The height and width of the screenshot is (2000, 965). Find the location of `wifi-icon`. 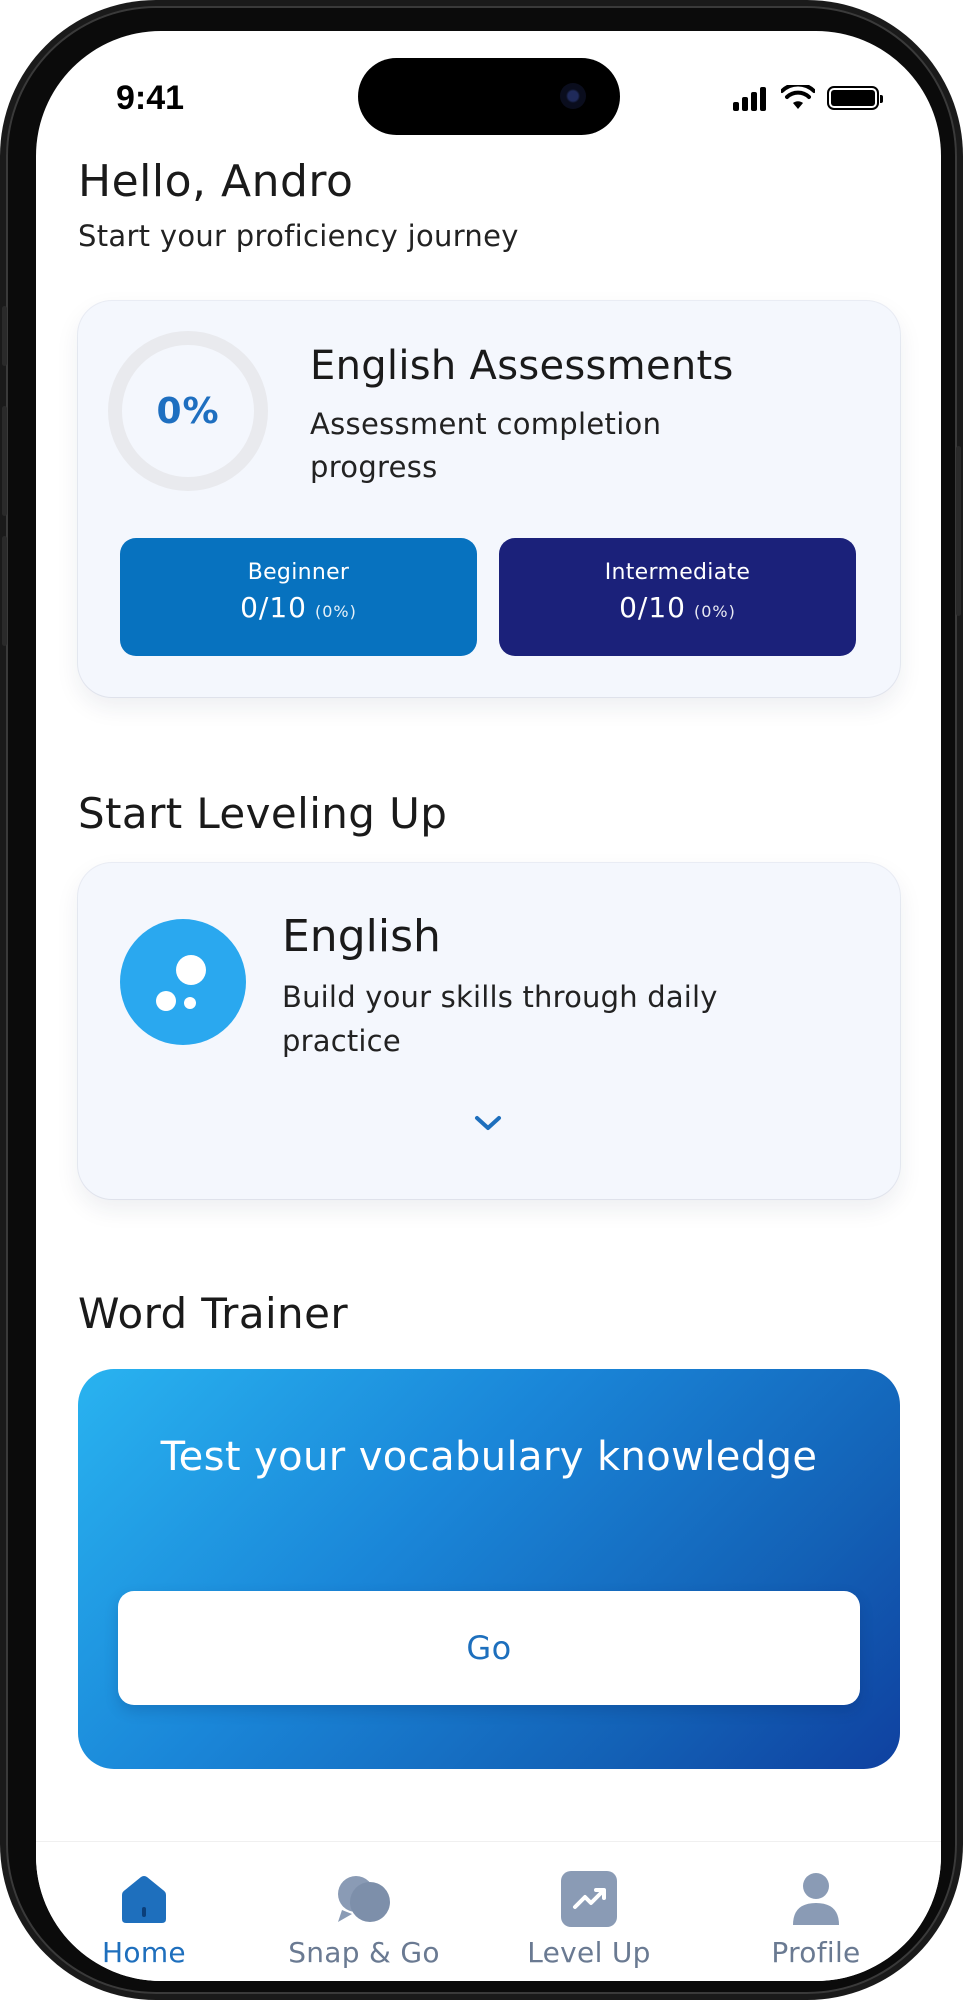

wifi-icon is located at coordinates (798, 97).